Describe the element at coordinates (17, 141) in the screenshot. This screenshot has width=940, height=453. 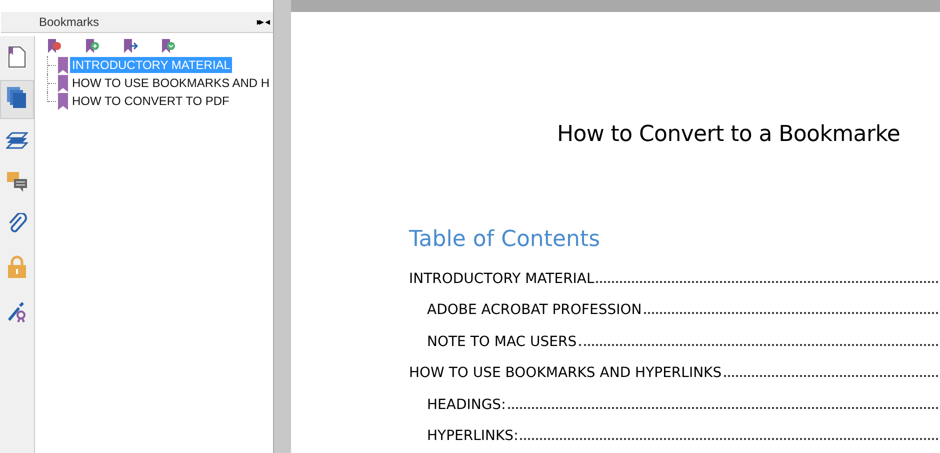
I see `layers-icon` at that location.